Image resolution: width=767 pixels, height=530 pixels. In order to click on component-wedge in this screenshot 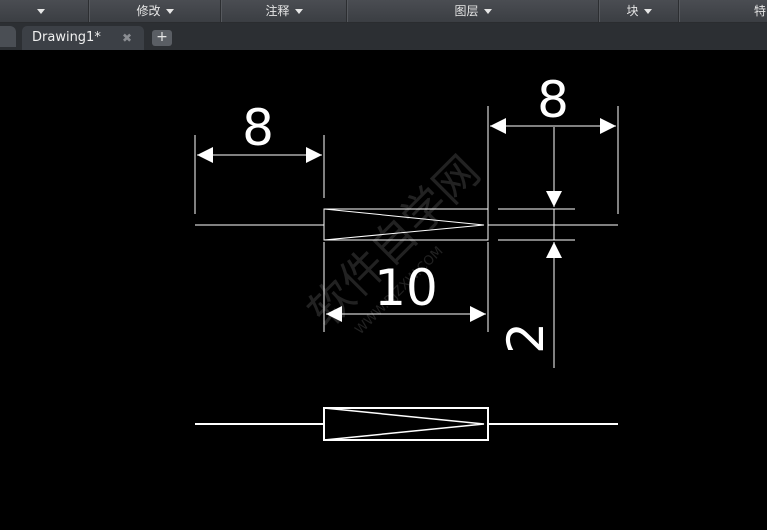, I will do `click(404, 424)`.